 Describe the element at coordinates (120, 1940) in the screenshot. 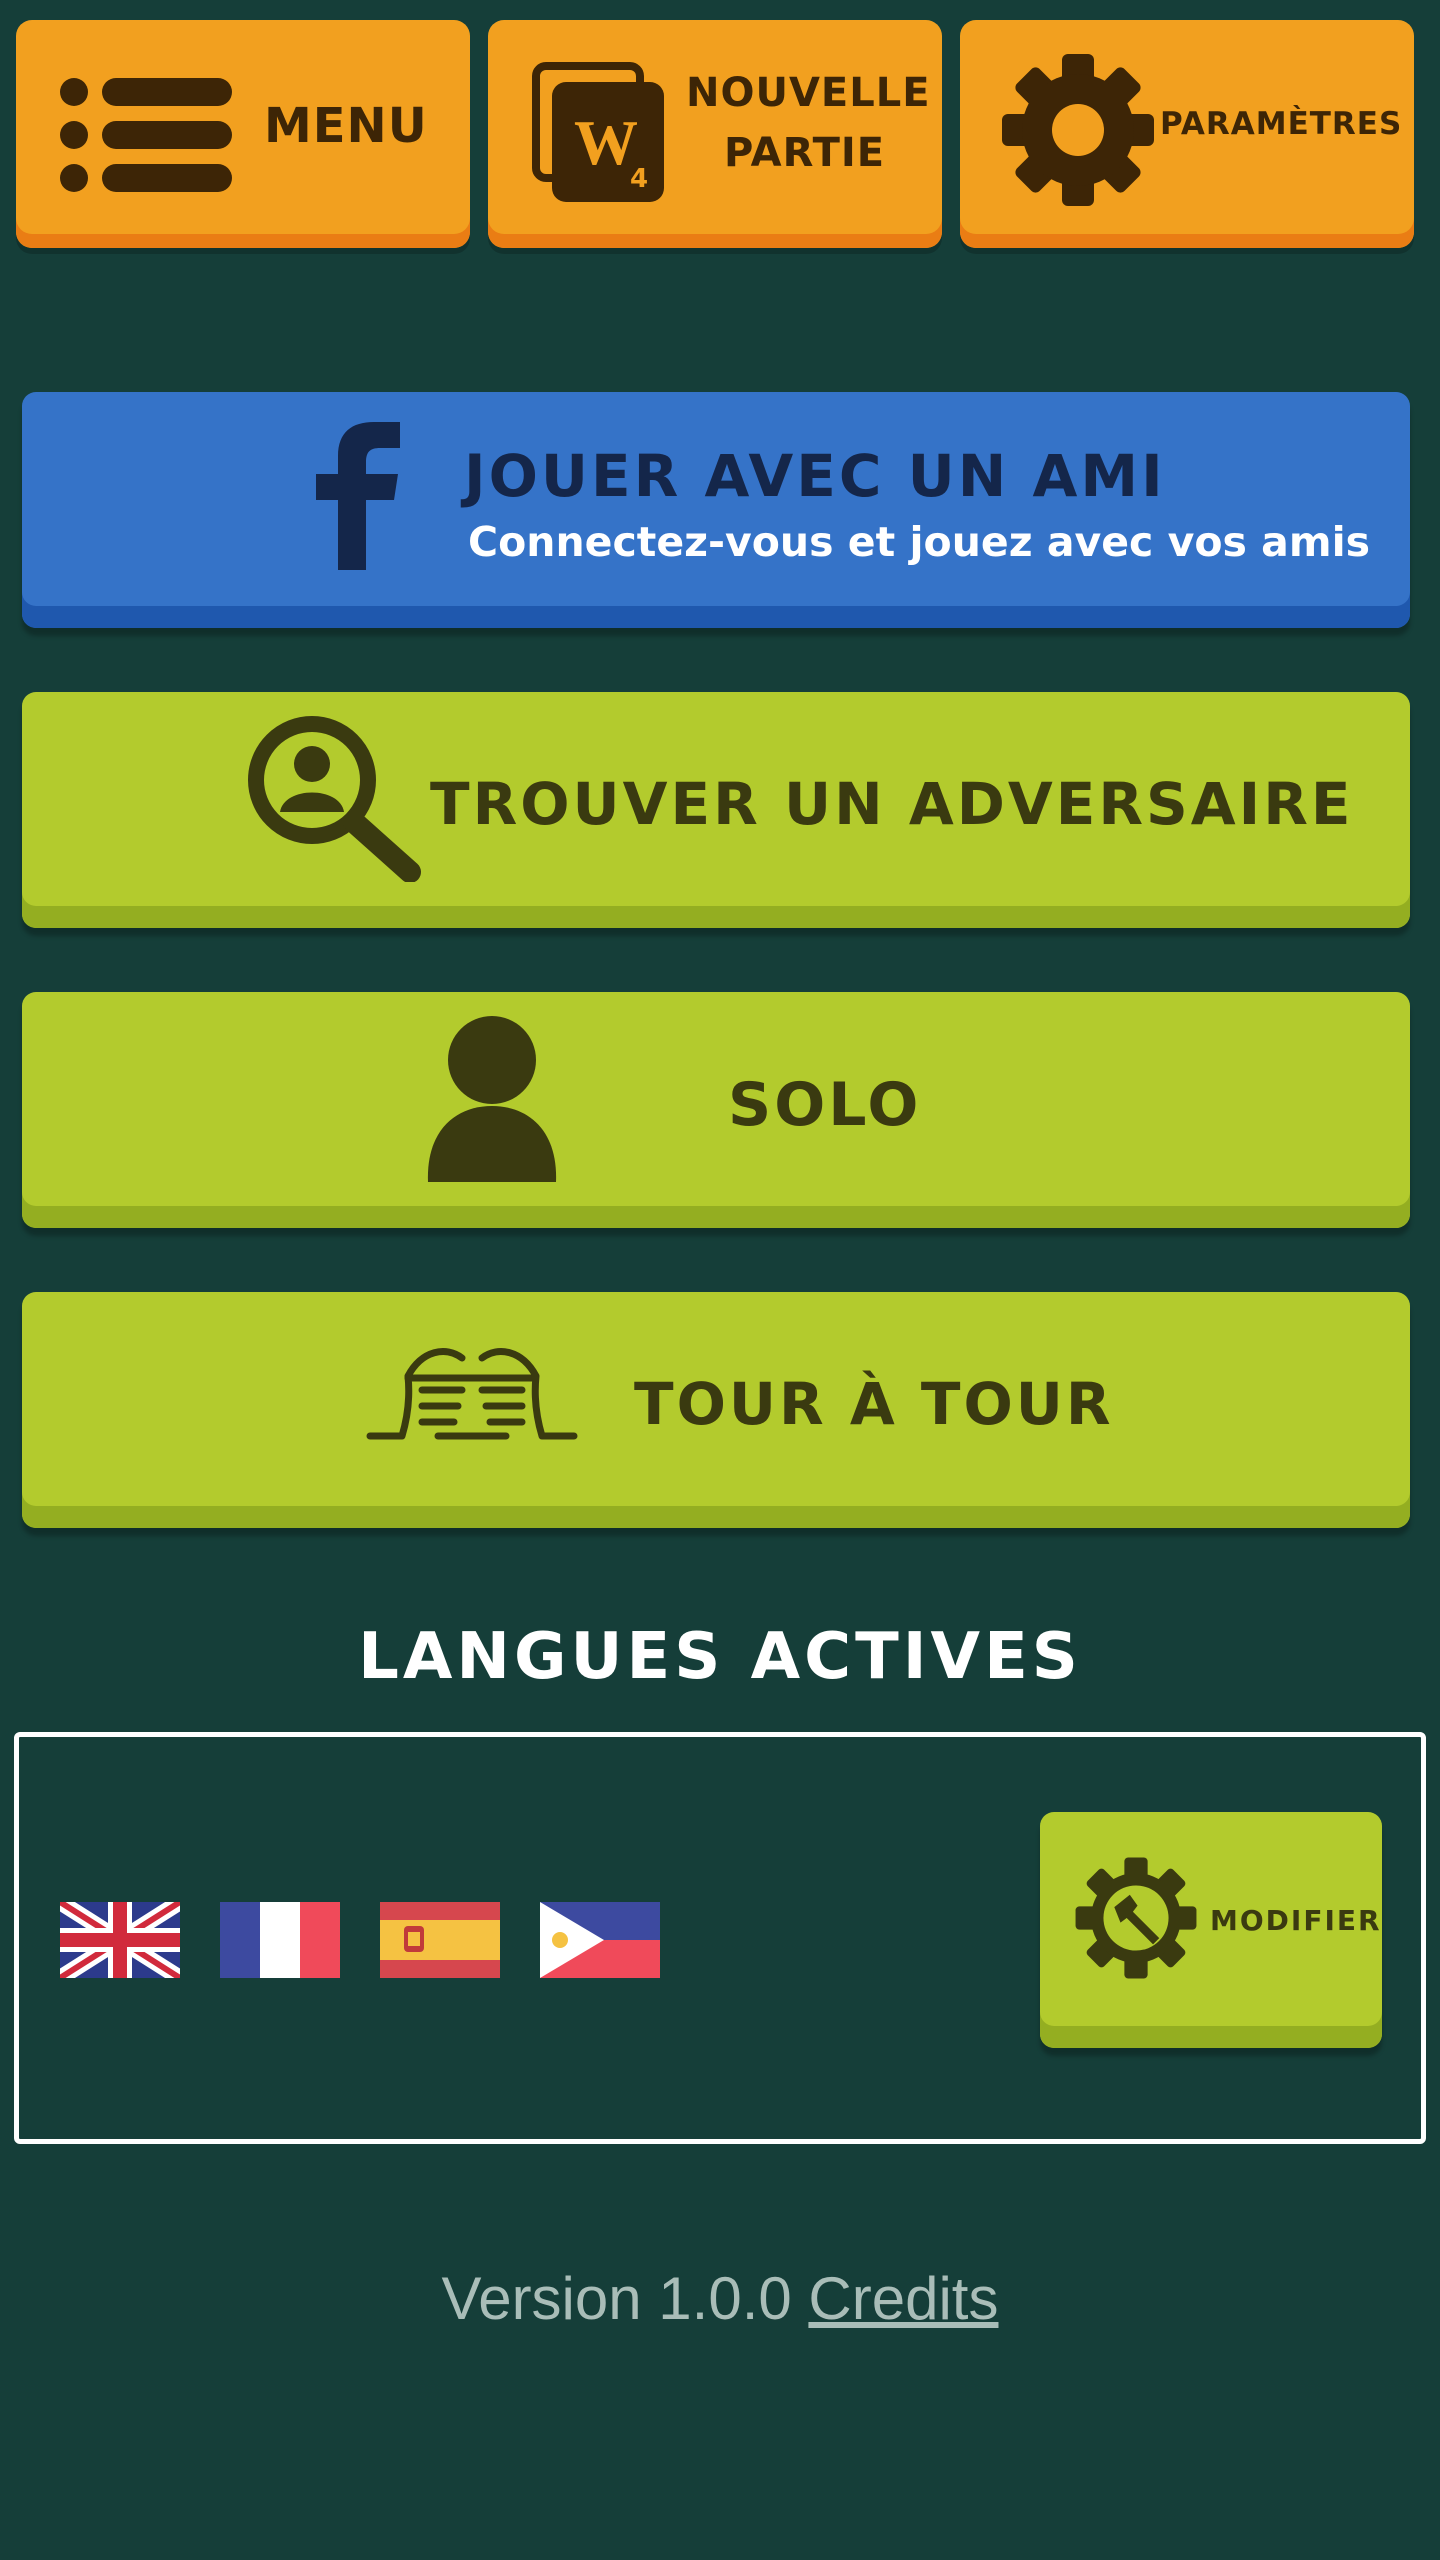

I see `uk-flag-icon` at that location.